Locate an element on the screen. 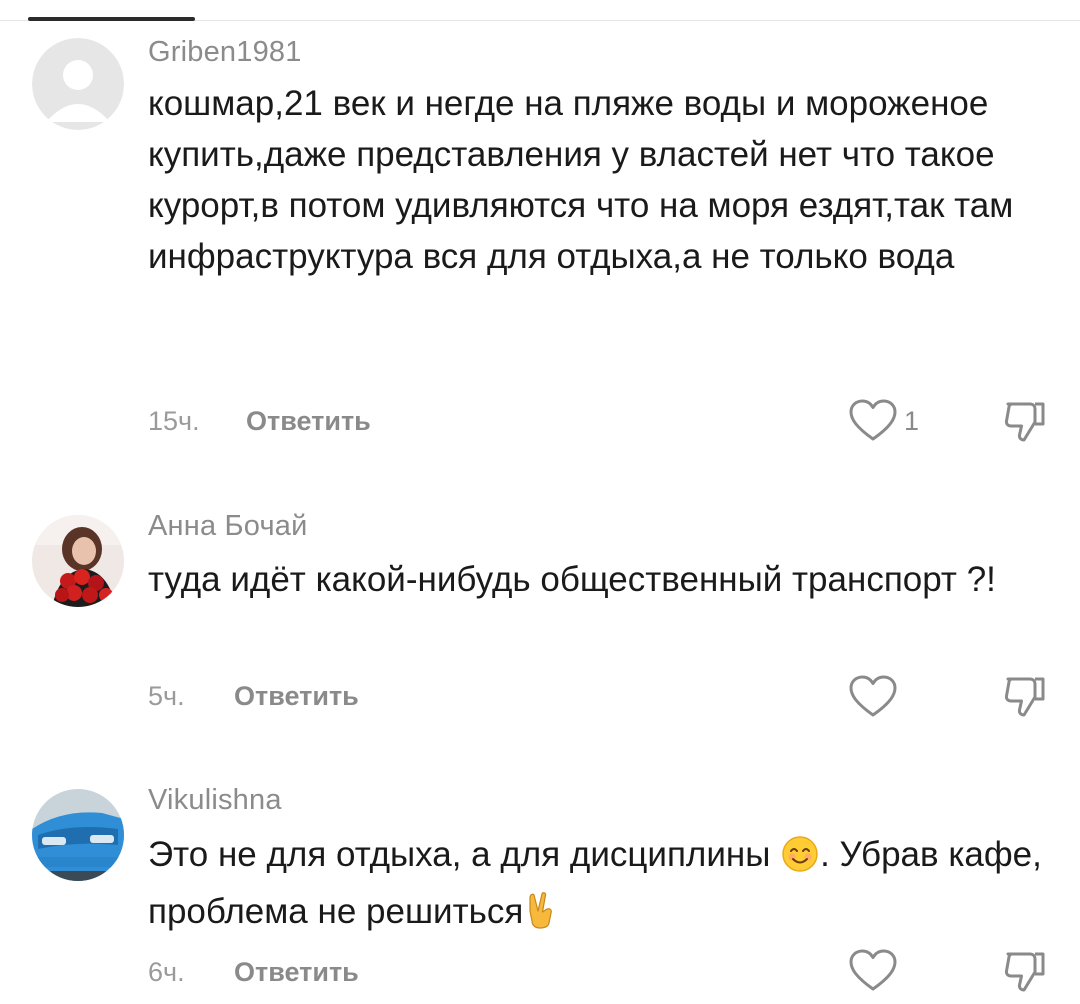  comment-username: Анна Бочай is located at coordinates (228, 526).